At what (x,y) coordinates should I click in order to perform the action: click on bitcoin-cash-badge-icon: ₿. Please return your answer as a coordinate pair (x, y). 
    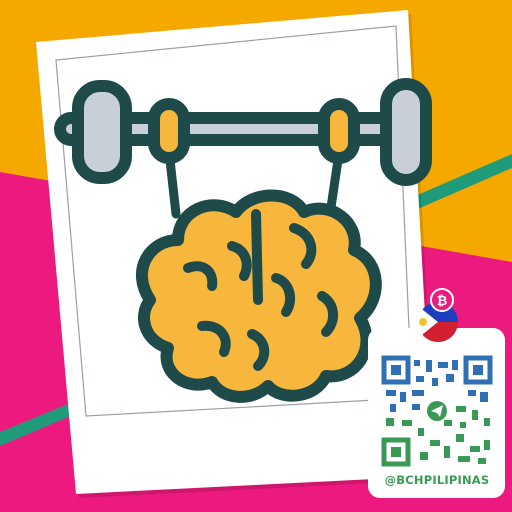
    Looking at the image, I should click on (442, 300).